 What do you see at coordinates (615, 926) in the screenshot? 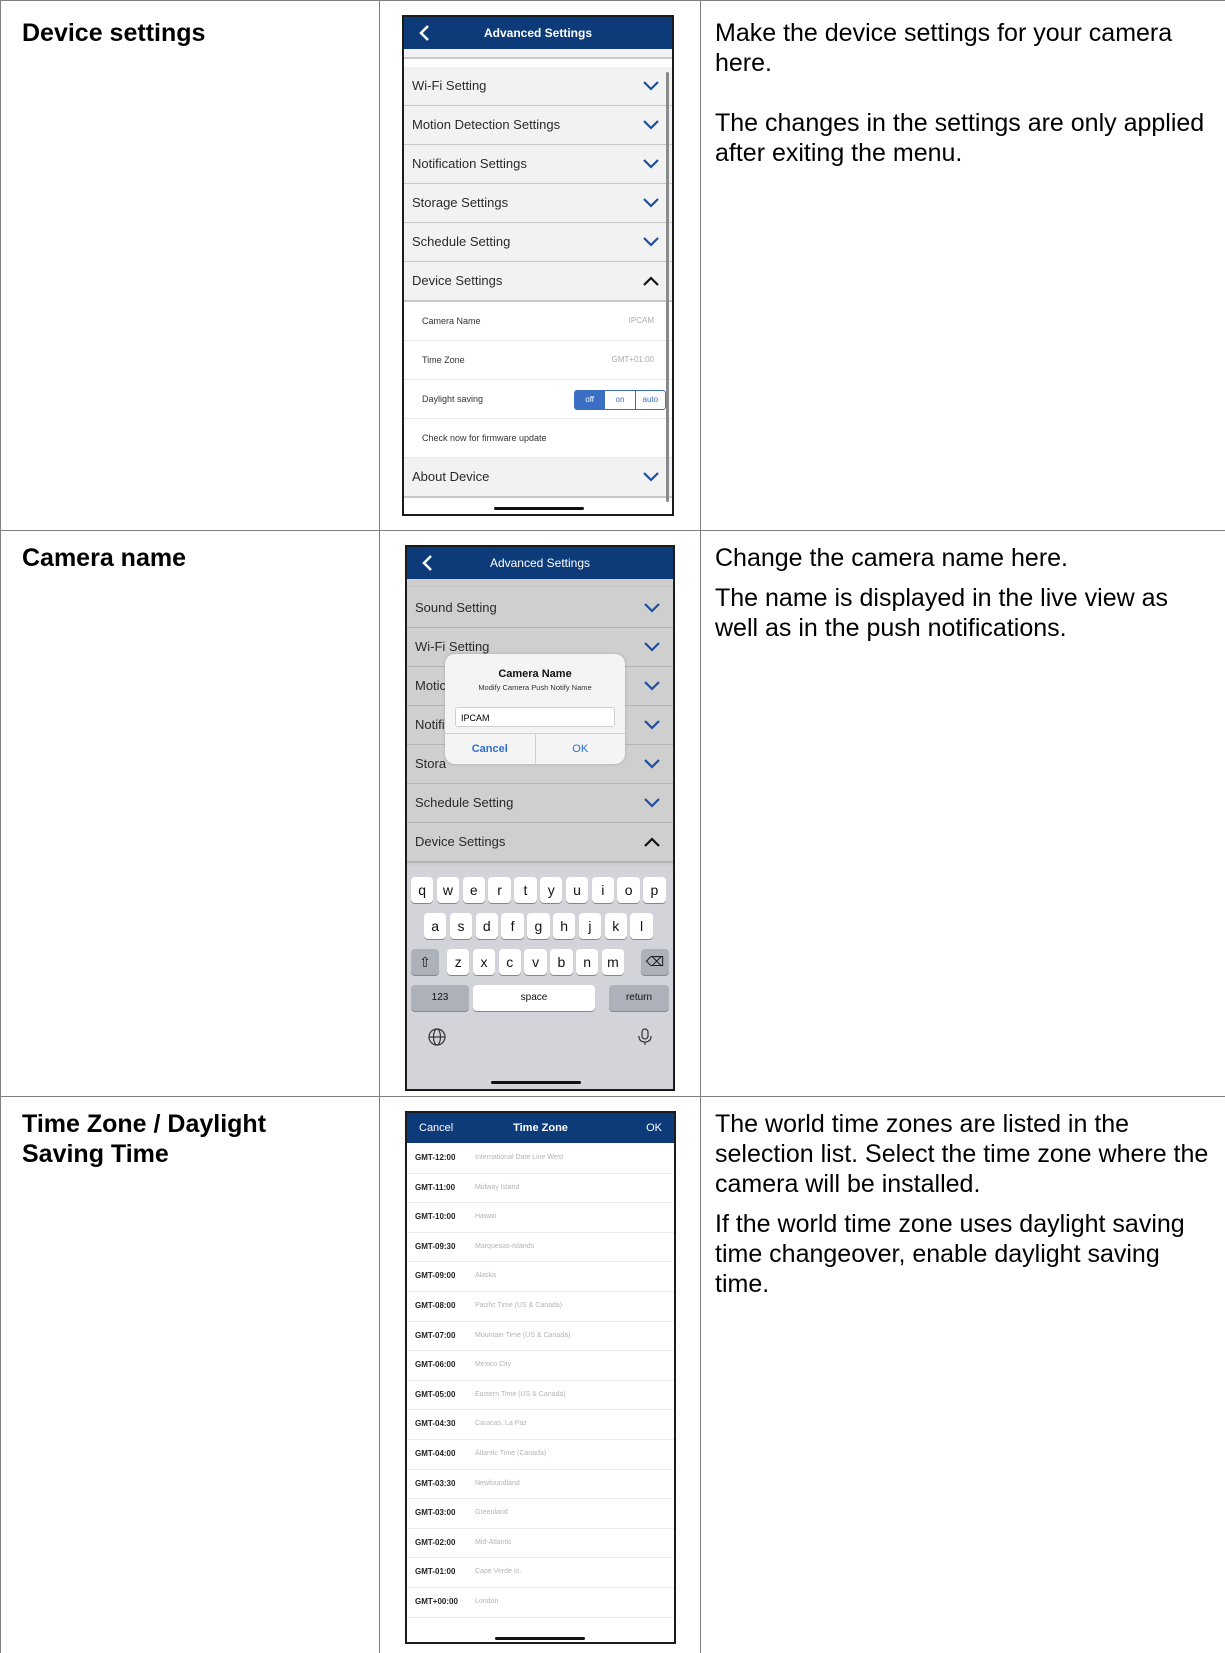
I see `key-k: k` at bounding box center [615, 926].